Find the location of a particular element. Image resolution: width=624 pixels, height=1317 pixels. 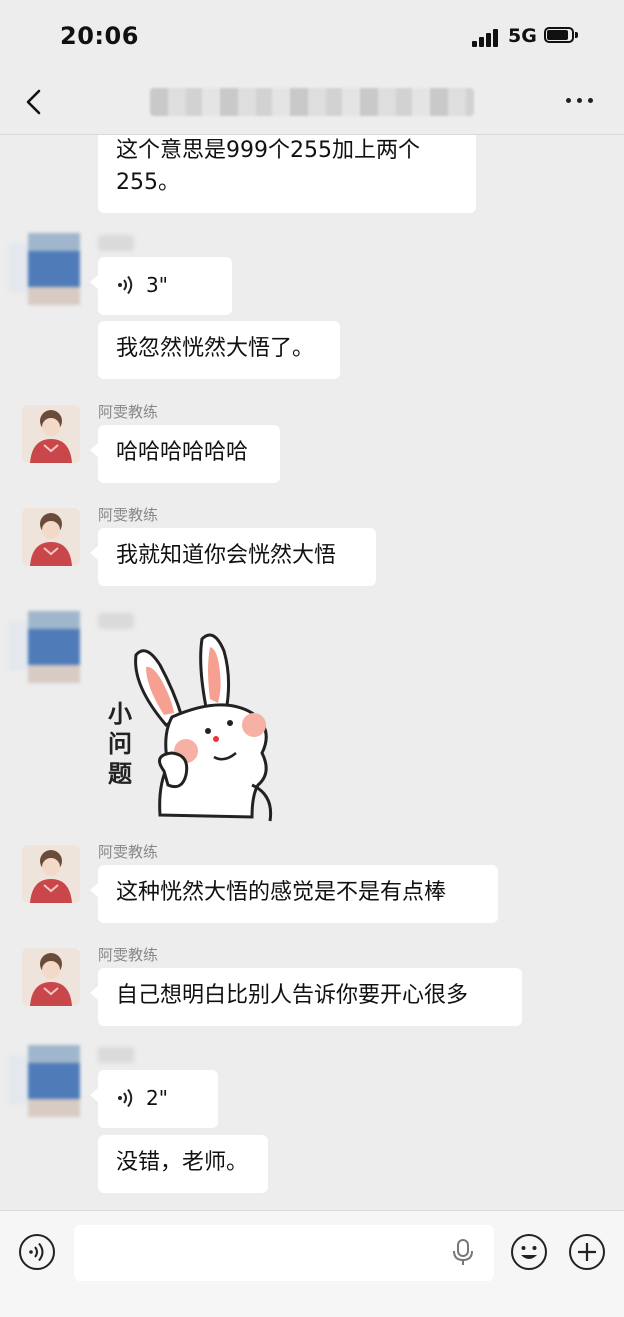

message-text: 这个意思是999个255加上两个255。 is located at coordinates (268, 166).